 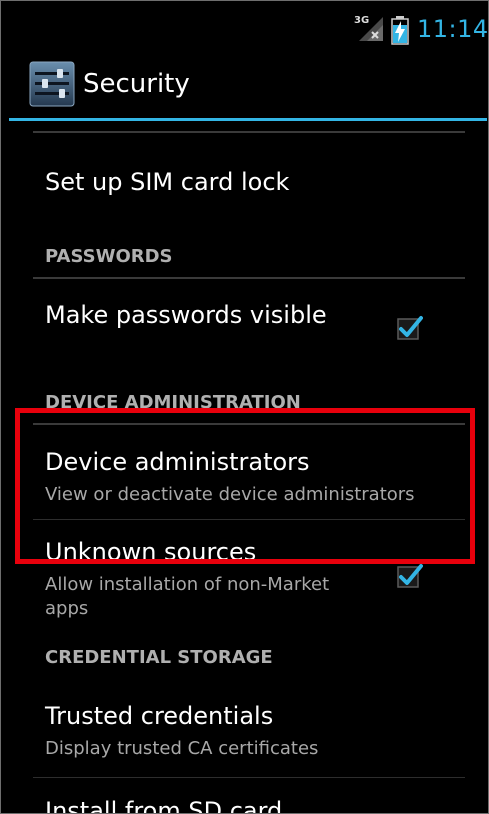 I want to click on battery-charging-icon, so click(x=400, y=30).